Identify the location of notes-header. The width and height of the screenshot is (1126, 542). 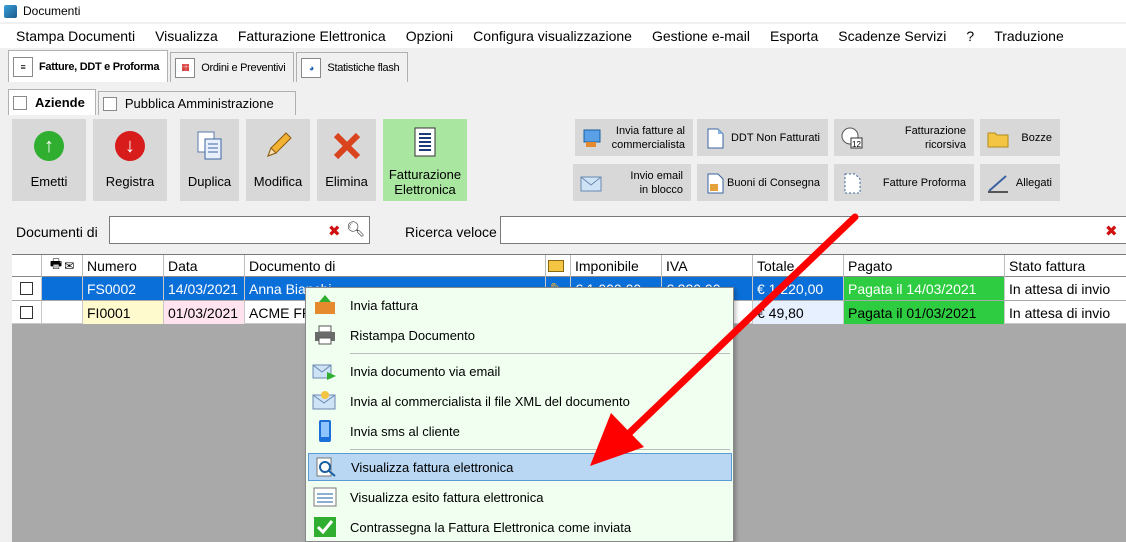
(558, 266).